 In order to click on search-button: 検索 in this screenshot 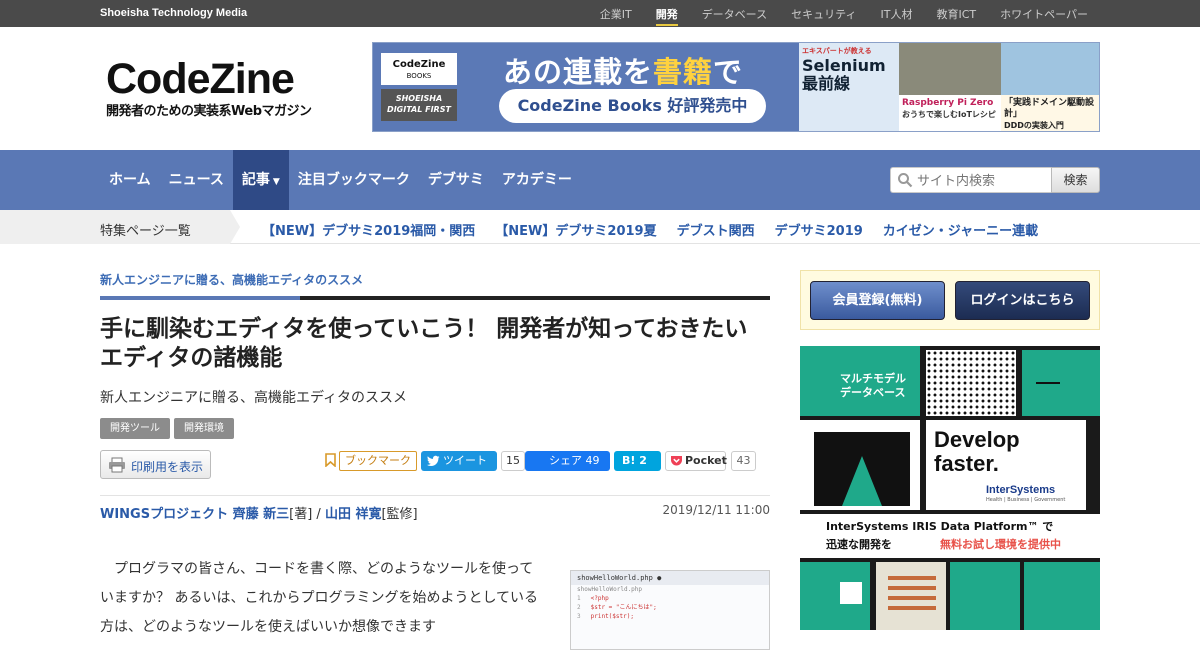, I will do `click(1075, 180)`.